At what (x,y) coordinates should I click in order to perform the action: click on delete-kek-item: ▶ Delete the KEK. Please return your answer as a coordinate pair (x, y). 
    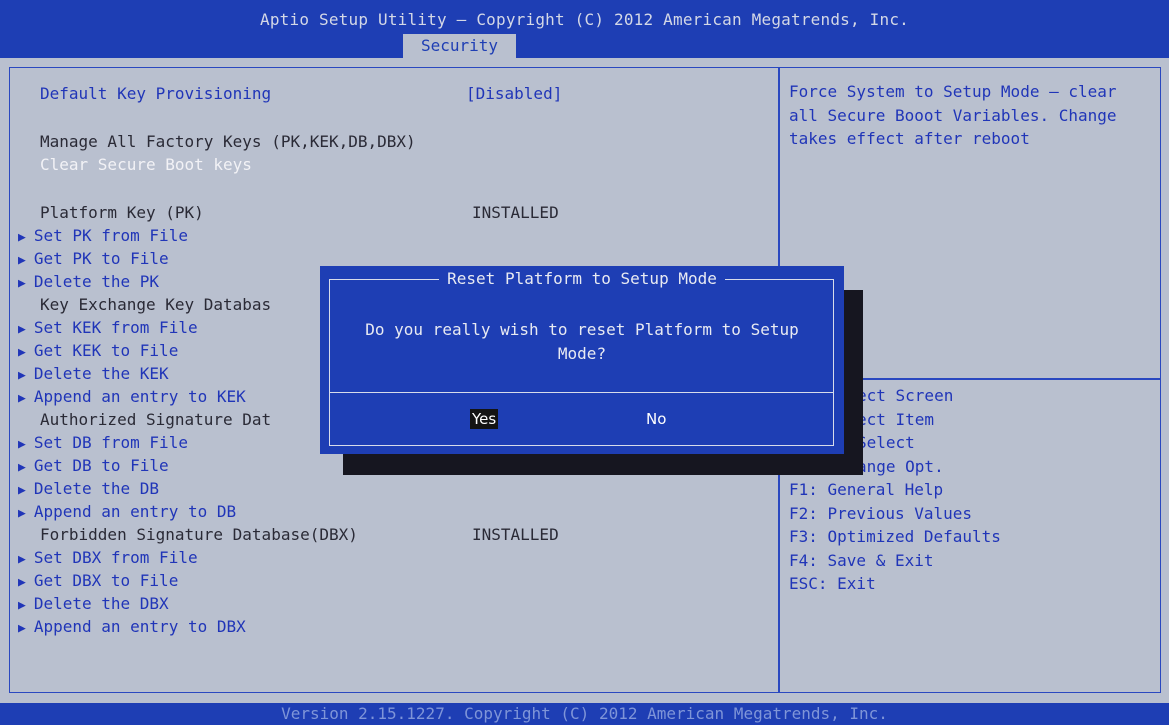
    Looking at the image, I should click on (93, 373).